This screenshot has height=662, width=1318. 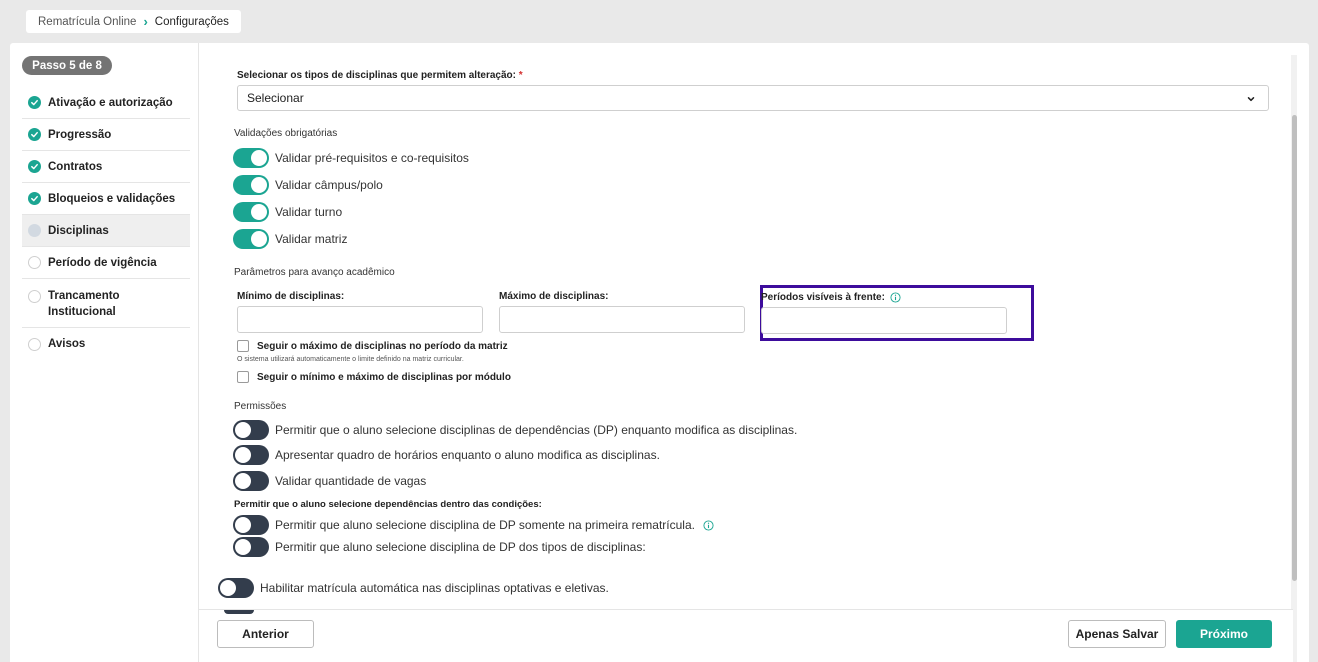 What do you see at coordinates (84, 304) in the screenshot?
I see `step-label: Trancamento Institucional` at bounding box center [84, 304].